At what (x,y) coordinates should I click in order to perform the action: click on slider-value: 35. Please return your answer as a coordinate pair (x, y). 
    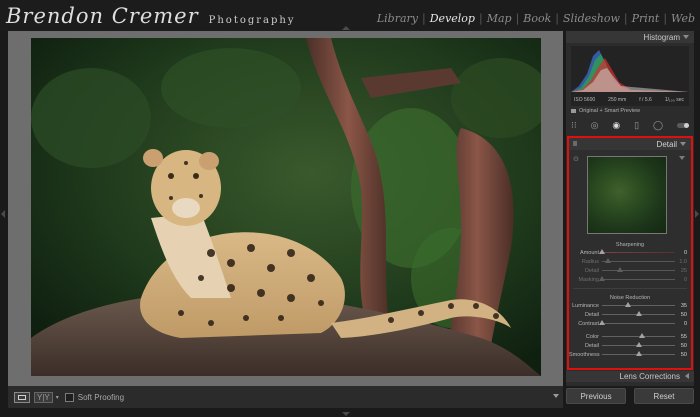
    Looking at the image, I should click on (681, 306).